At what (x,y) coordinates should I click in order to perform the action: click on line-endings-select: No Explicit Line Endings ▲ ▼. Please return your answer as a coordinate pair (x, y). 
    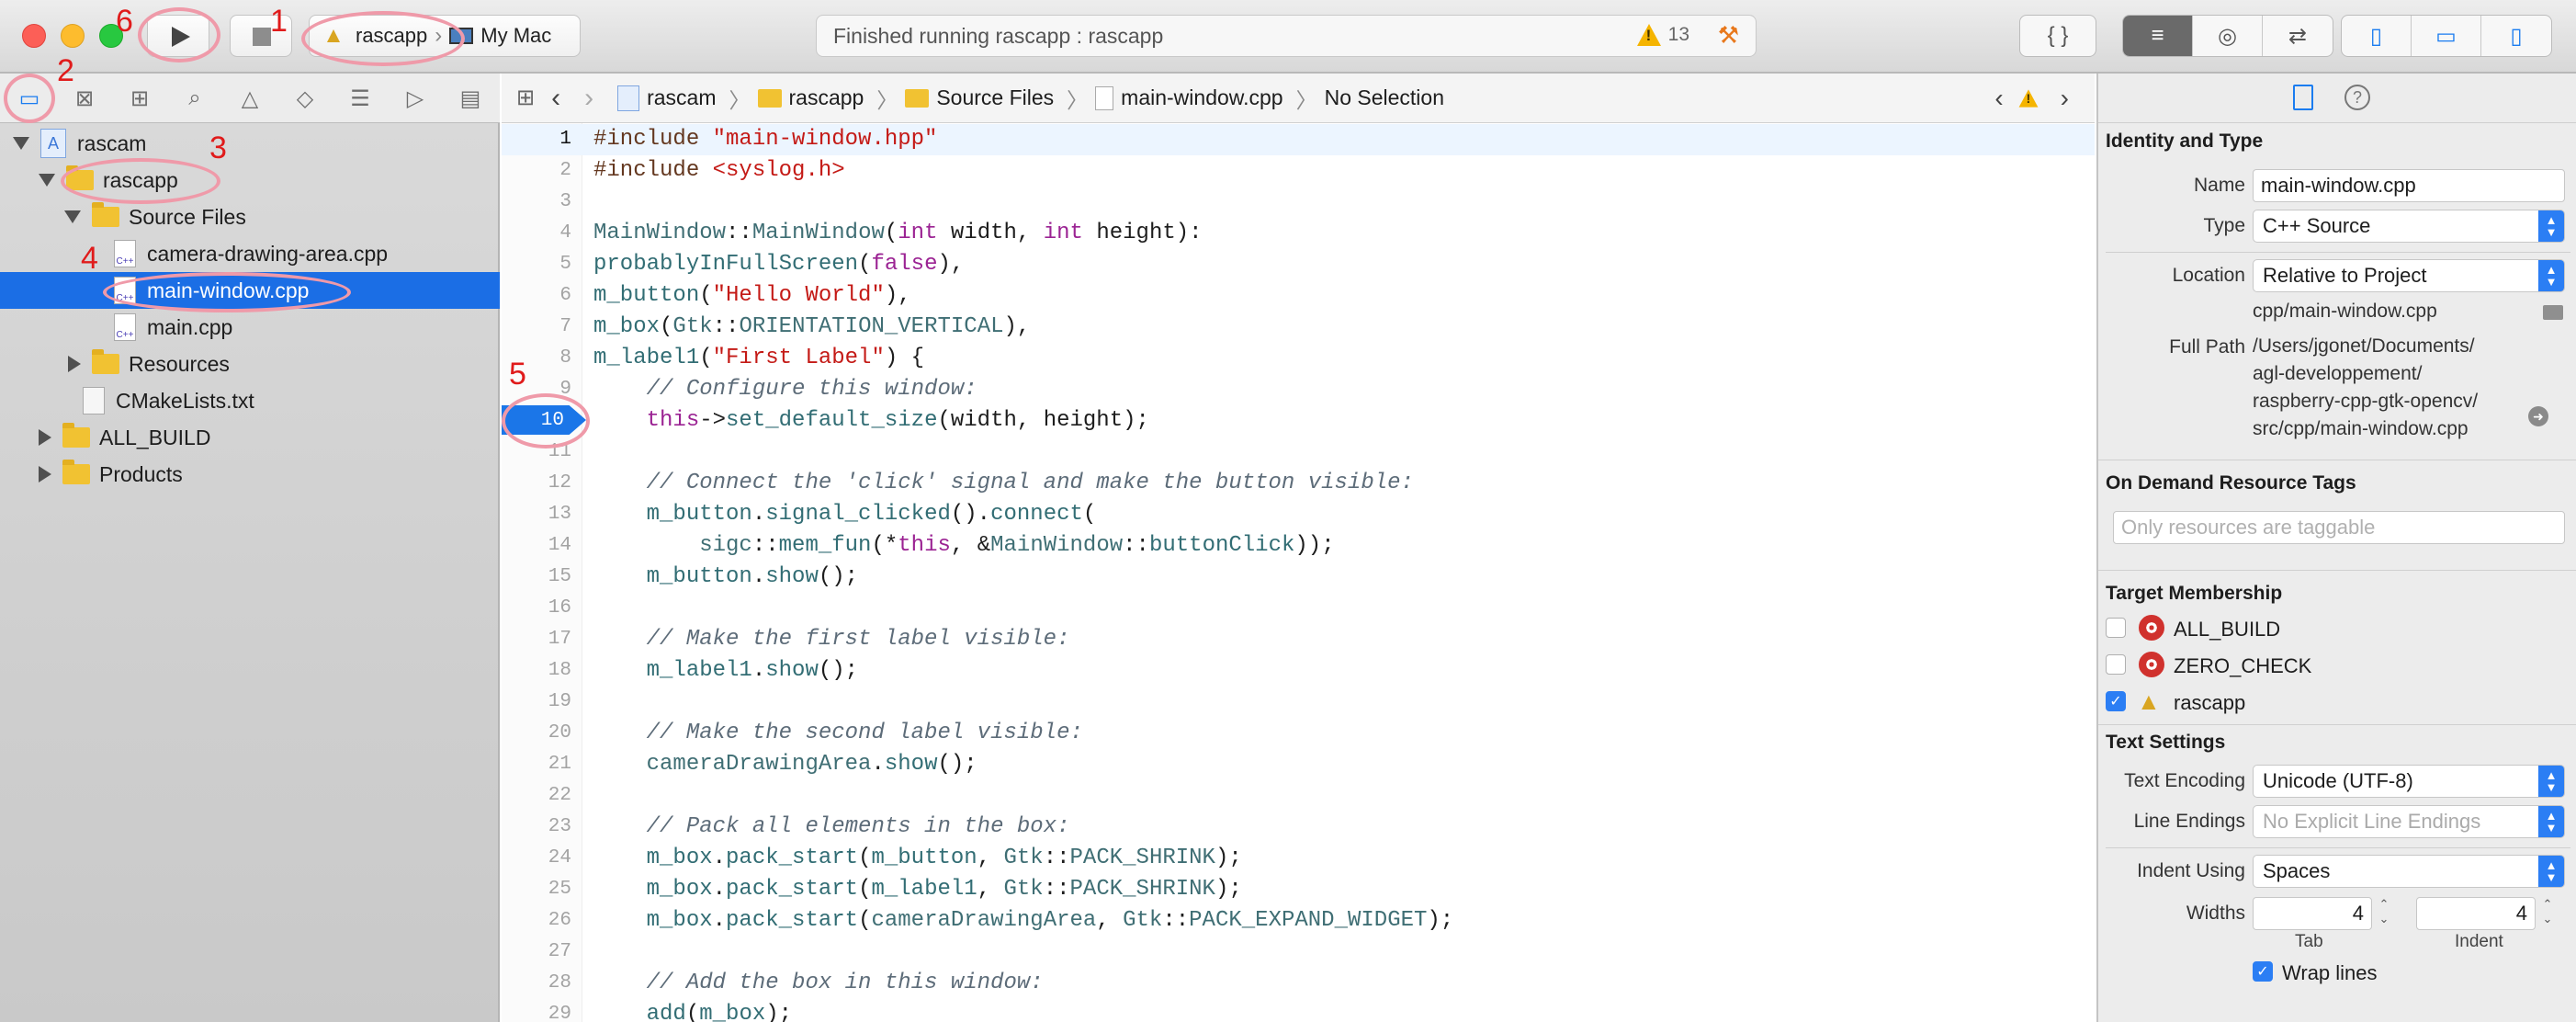
    Looking at the image, I should click on (2409, 821).